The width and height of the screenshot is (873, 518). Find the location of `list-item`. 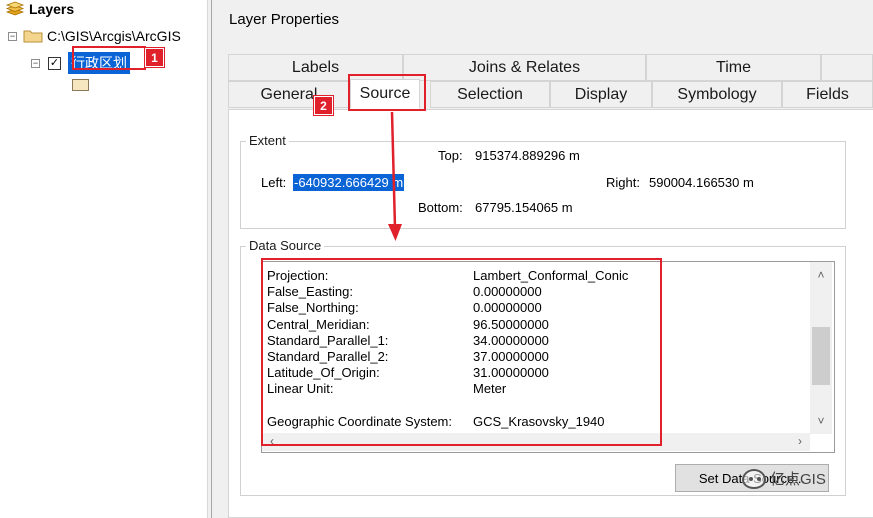

list-item is located at coordinates (467, 405).